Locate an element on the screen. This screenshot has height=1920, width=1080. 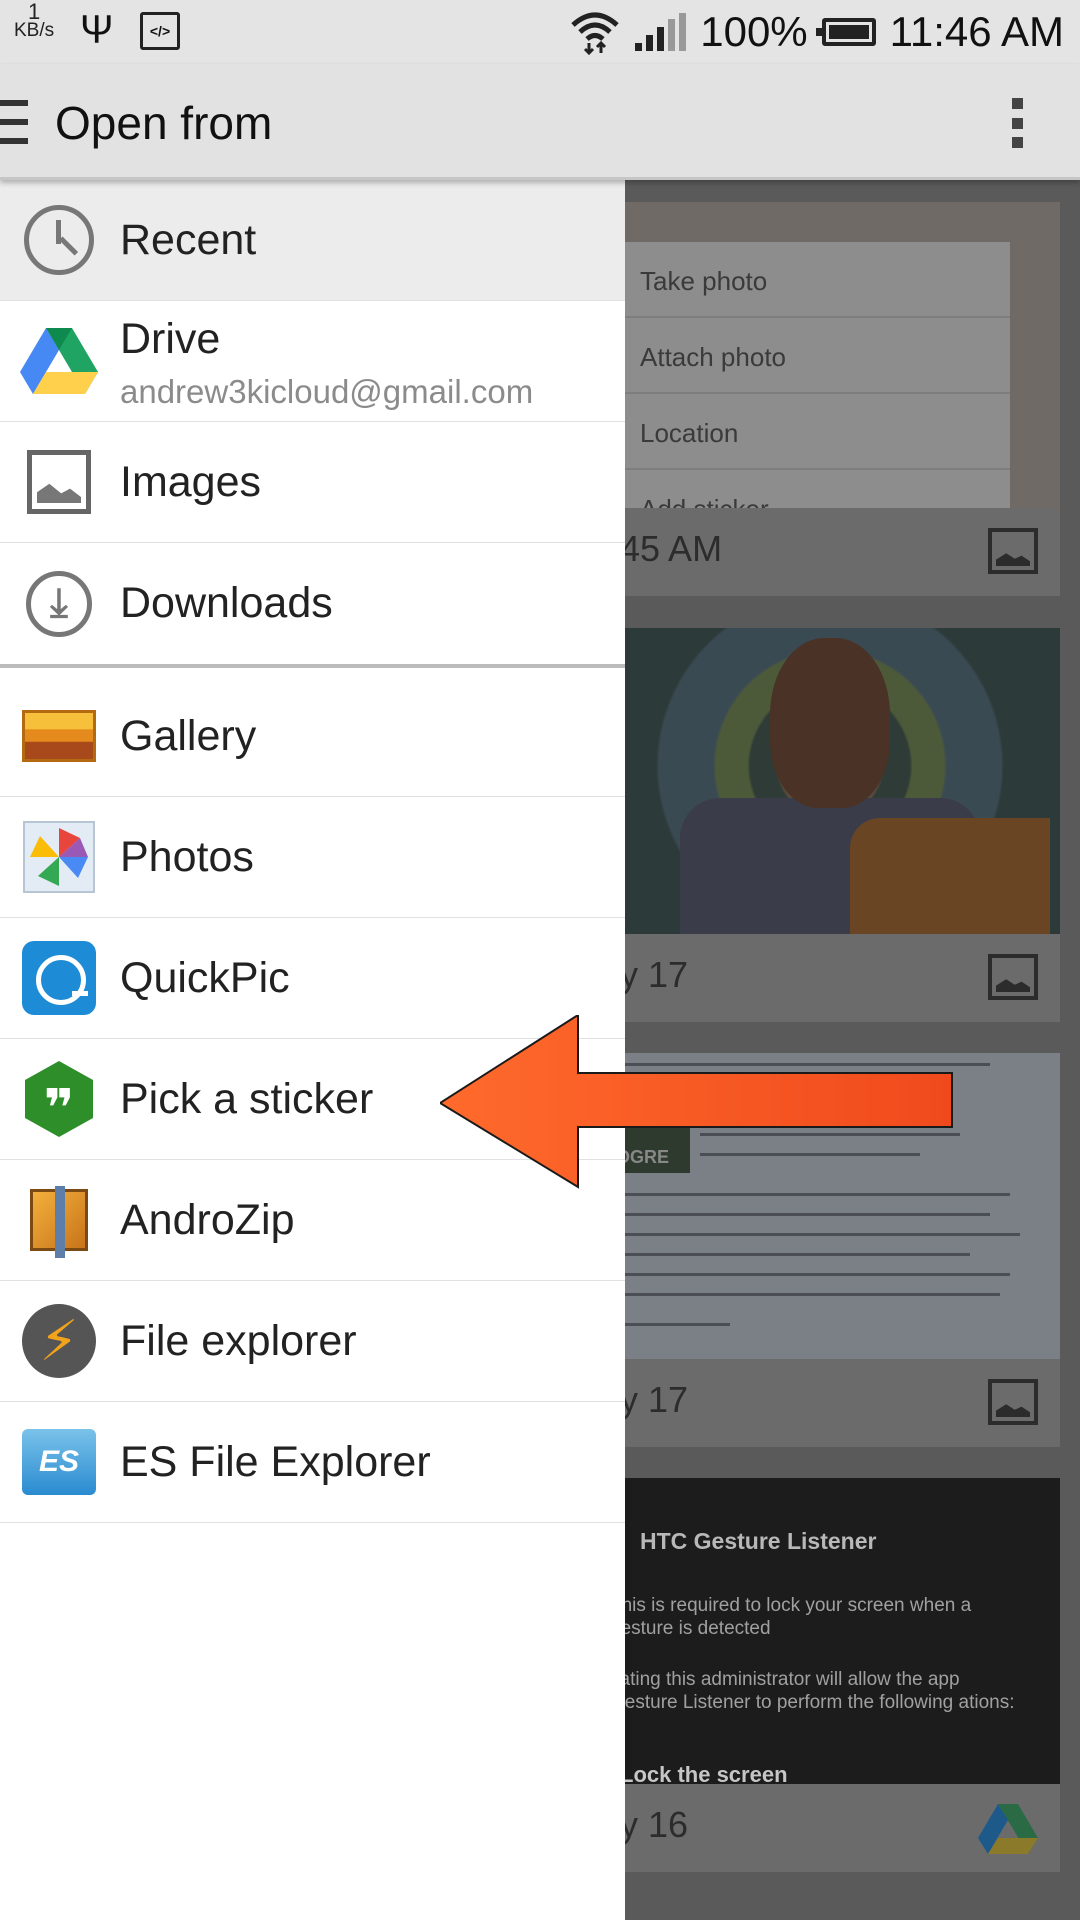
quickpic-icon is located at coordinates (59, 978).